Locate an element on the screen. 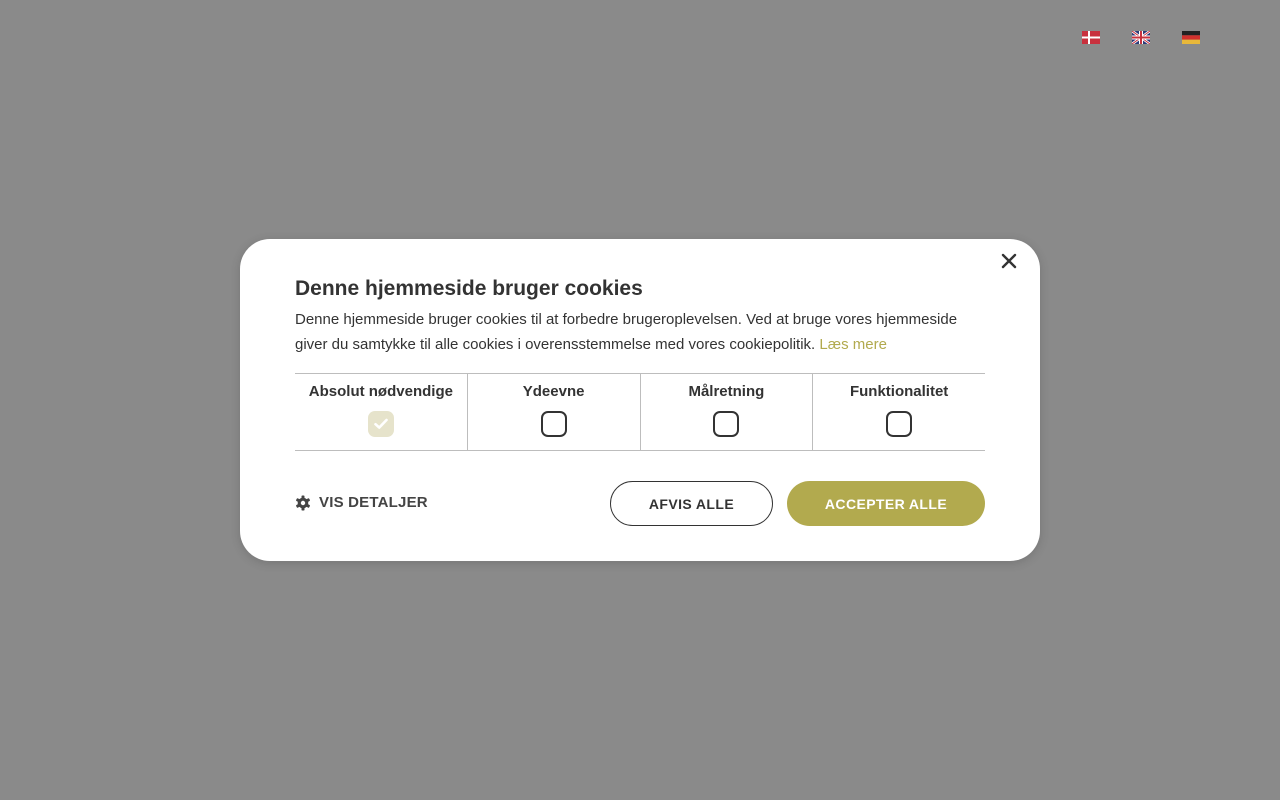 This screenshot has height=800, width=1280. close-icon is located at coordinates (1009, 261).